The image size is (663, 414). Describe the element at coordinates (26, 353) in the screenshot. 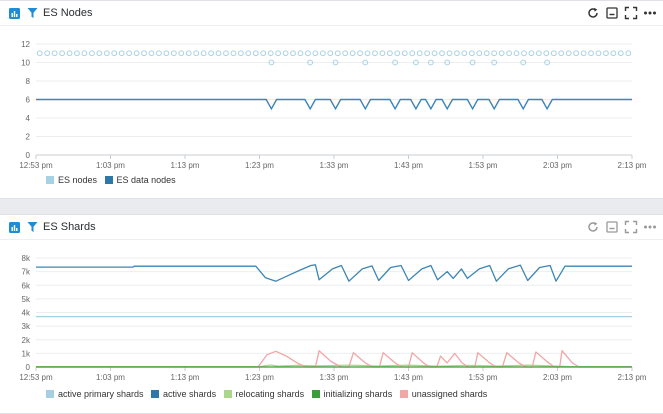

I see `y-tick-label: 1k` at that location.